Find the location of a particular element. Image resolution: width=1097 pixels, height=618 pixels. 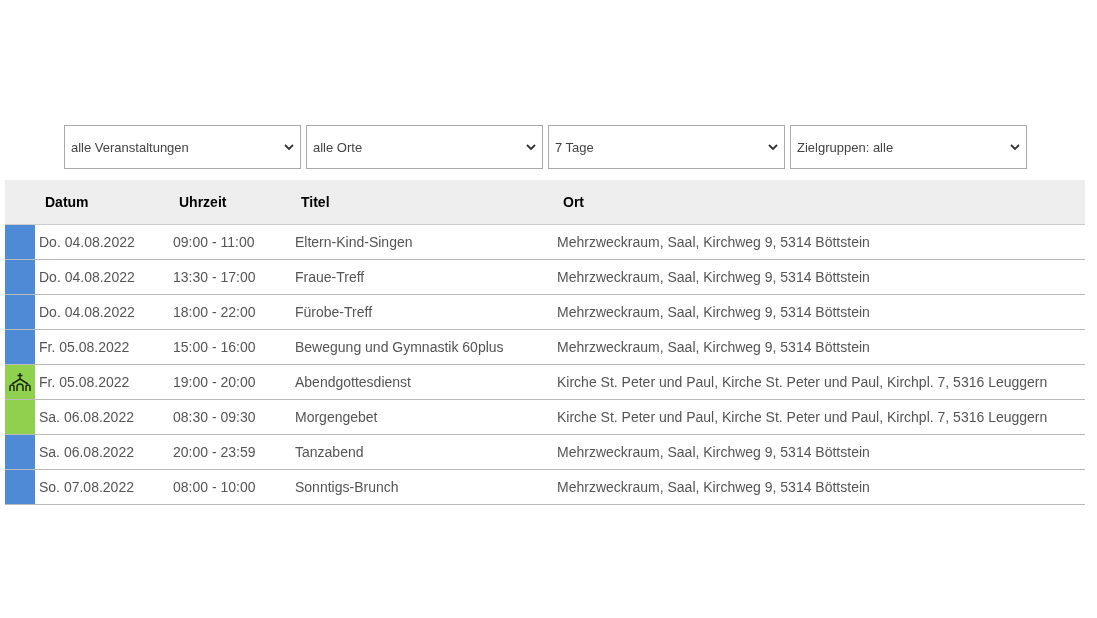

table-cell: Morgengebet is located at coordinates (336, 417).